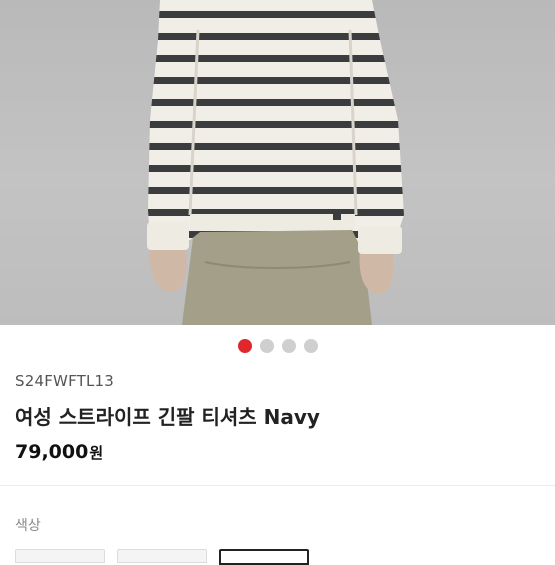  What do you see at coordinates (28, 526) in the screenshot?
I see `color-option-label: 색상` at bounding box center [28, 526].